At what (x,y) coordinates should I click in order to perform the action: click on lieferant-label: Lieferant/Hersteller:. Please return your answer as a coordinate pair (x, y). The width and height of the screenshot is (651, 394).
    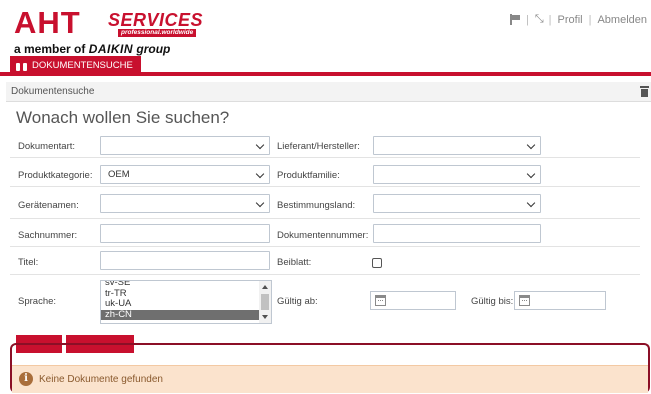
    Looking at the image, I should click on (318, 146).